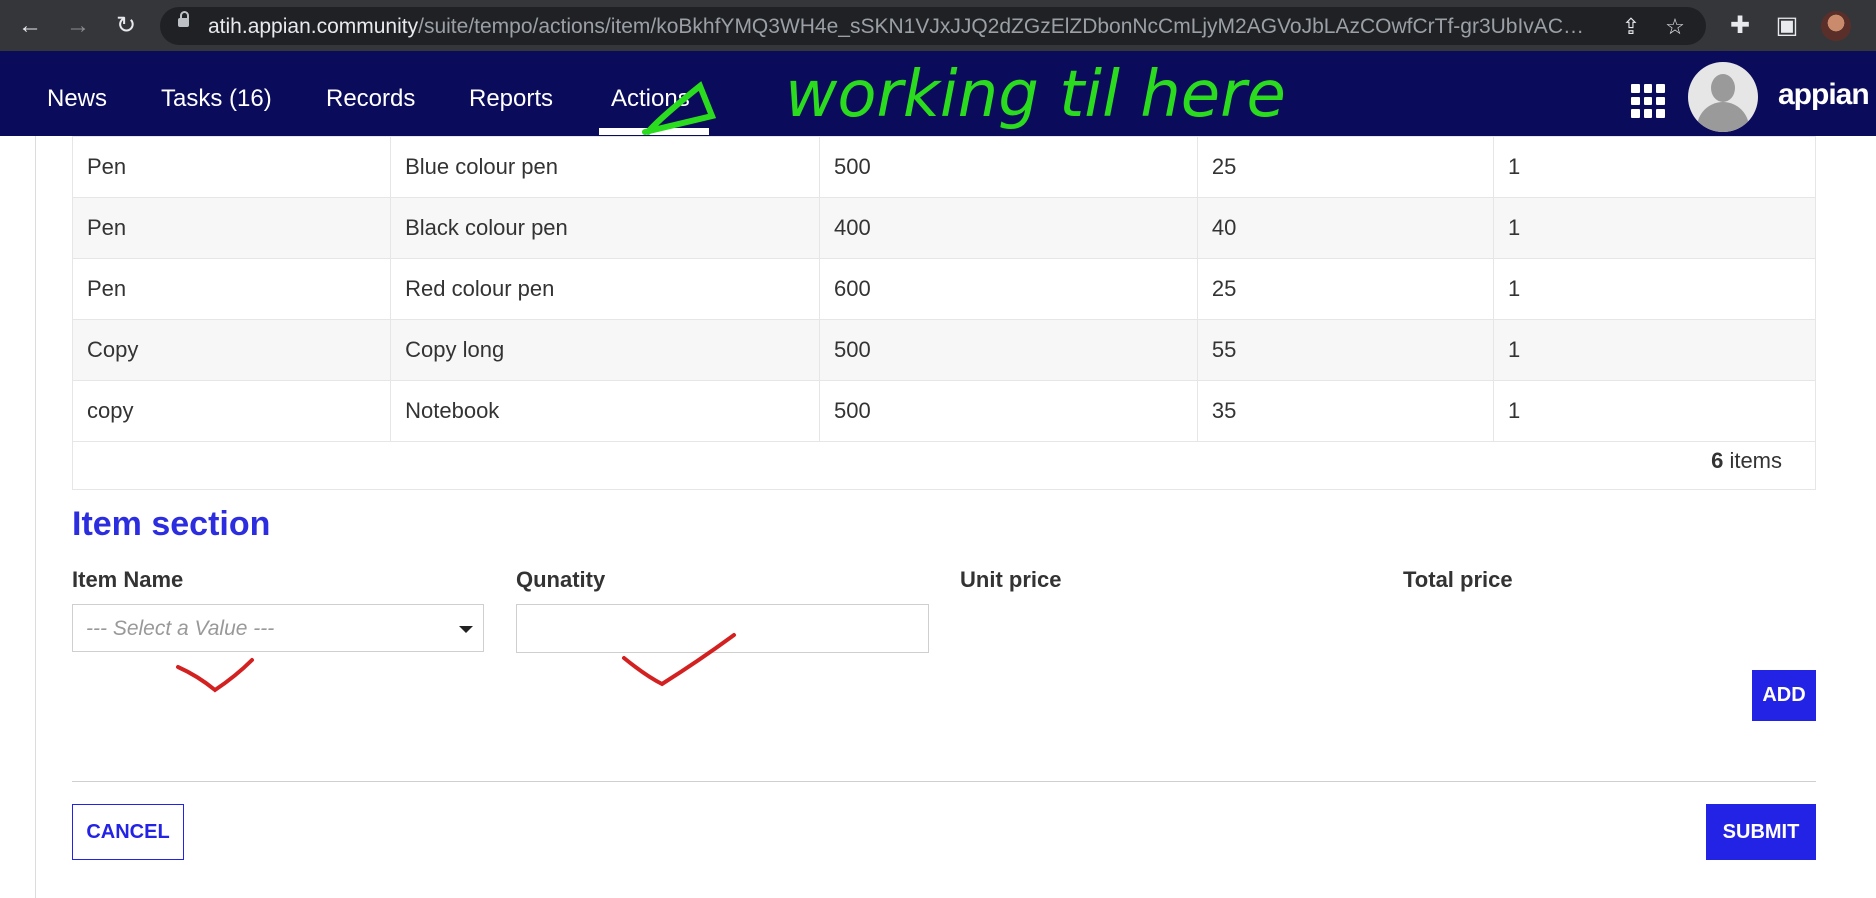  I want to click on grid-footer: 6 items, so click(944, 461).